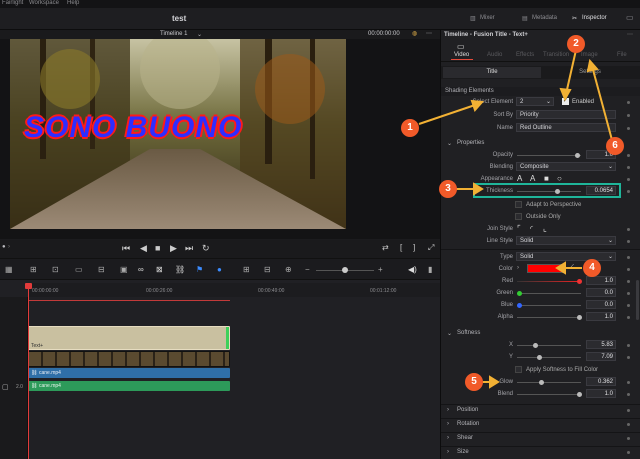 The width and height of the screenshot is (640, 459). What do you see at coordinates (129, 359) in the screenshot?
I see `video-thumbnails` at bounding box center [129, 359].